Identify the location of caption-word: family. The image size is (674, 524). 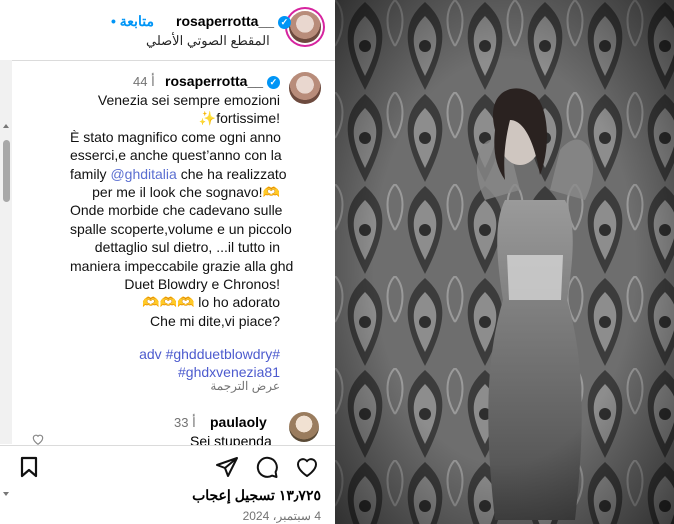
(88, 173).